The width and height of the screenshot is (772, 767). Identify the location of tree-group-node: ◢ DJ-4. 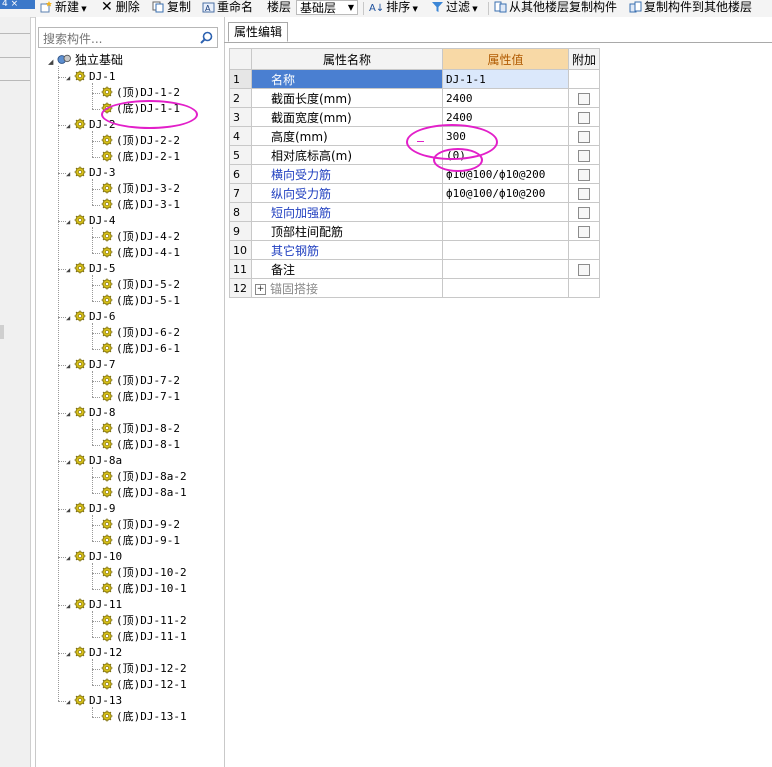
(91, 221).